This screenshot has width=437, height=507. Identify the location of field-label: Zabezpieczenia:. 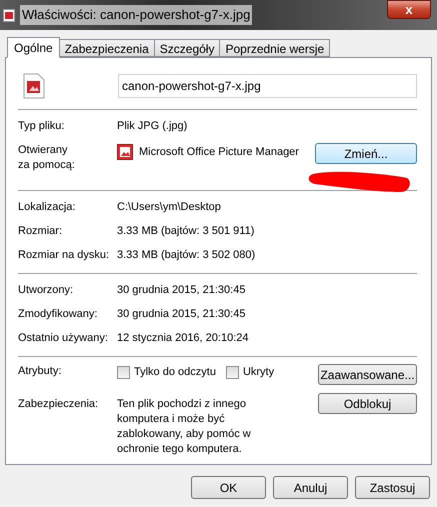
(59, 404).